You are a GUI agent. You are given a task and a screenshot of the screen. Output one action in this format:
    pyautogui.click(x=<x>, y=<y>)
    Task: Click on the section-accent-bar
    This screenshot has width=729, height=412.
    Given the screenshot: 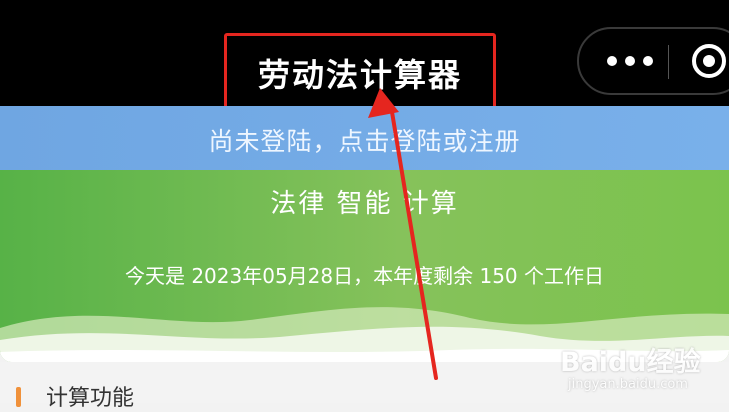 What is the action you would take?
    pyautogui.click(x=18, y=397)
    